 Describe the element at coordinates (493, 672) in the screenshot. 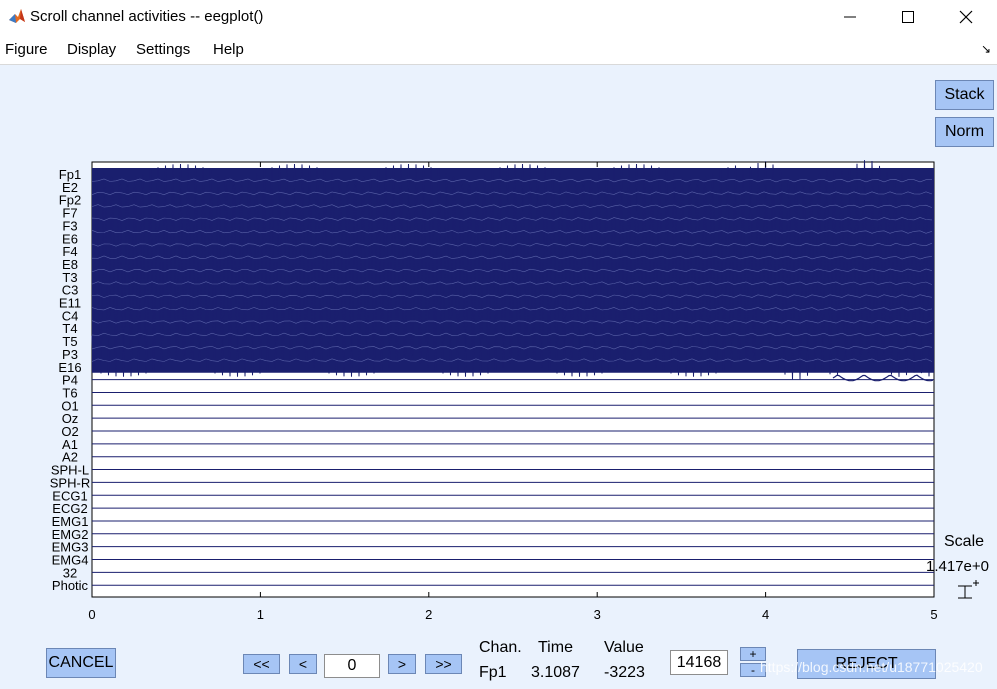

I see `chan-readout: Fp1` at that location.